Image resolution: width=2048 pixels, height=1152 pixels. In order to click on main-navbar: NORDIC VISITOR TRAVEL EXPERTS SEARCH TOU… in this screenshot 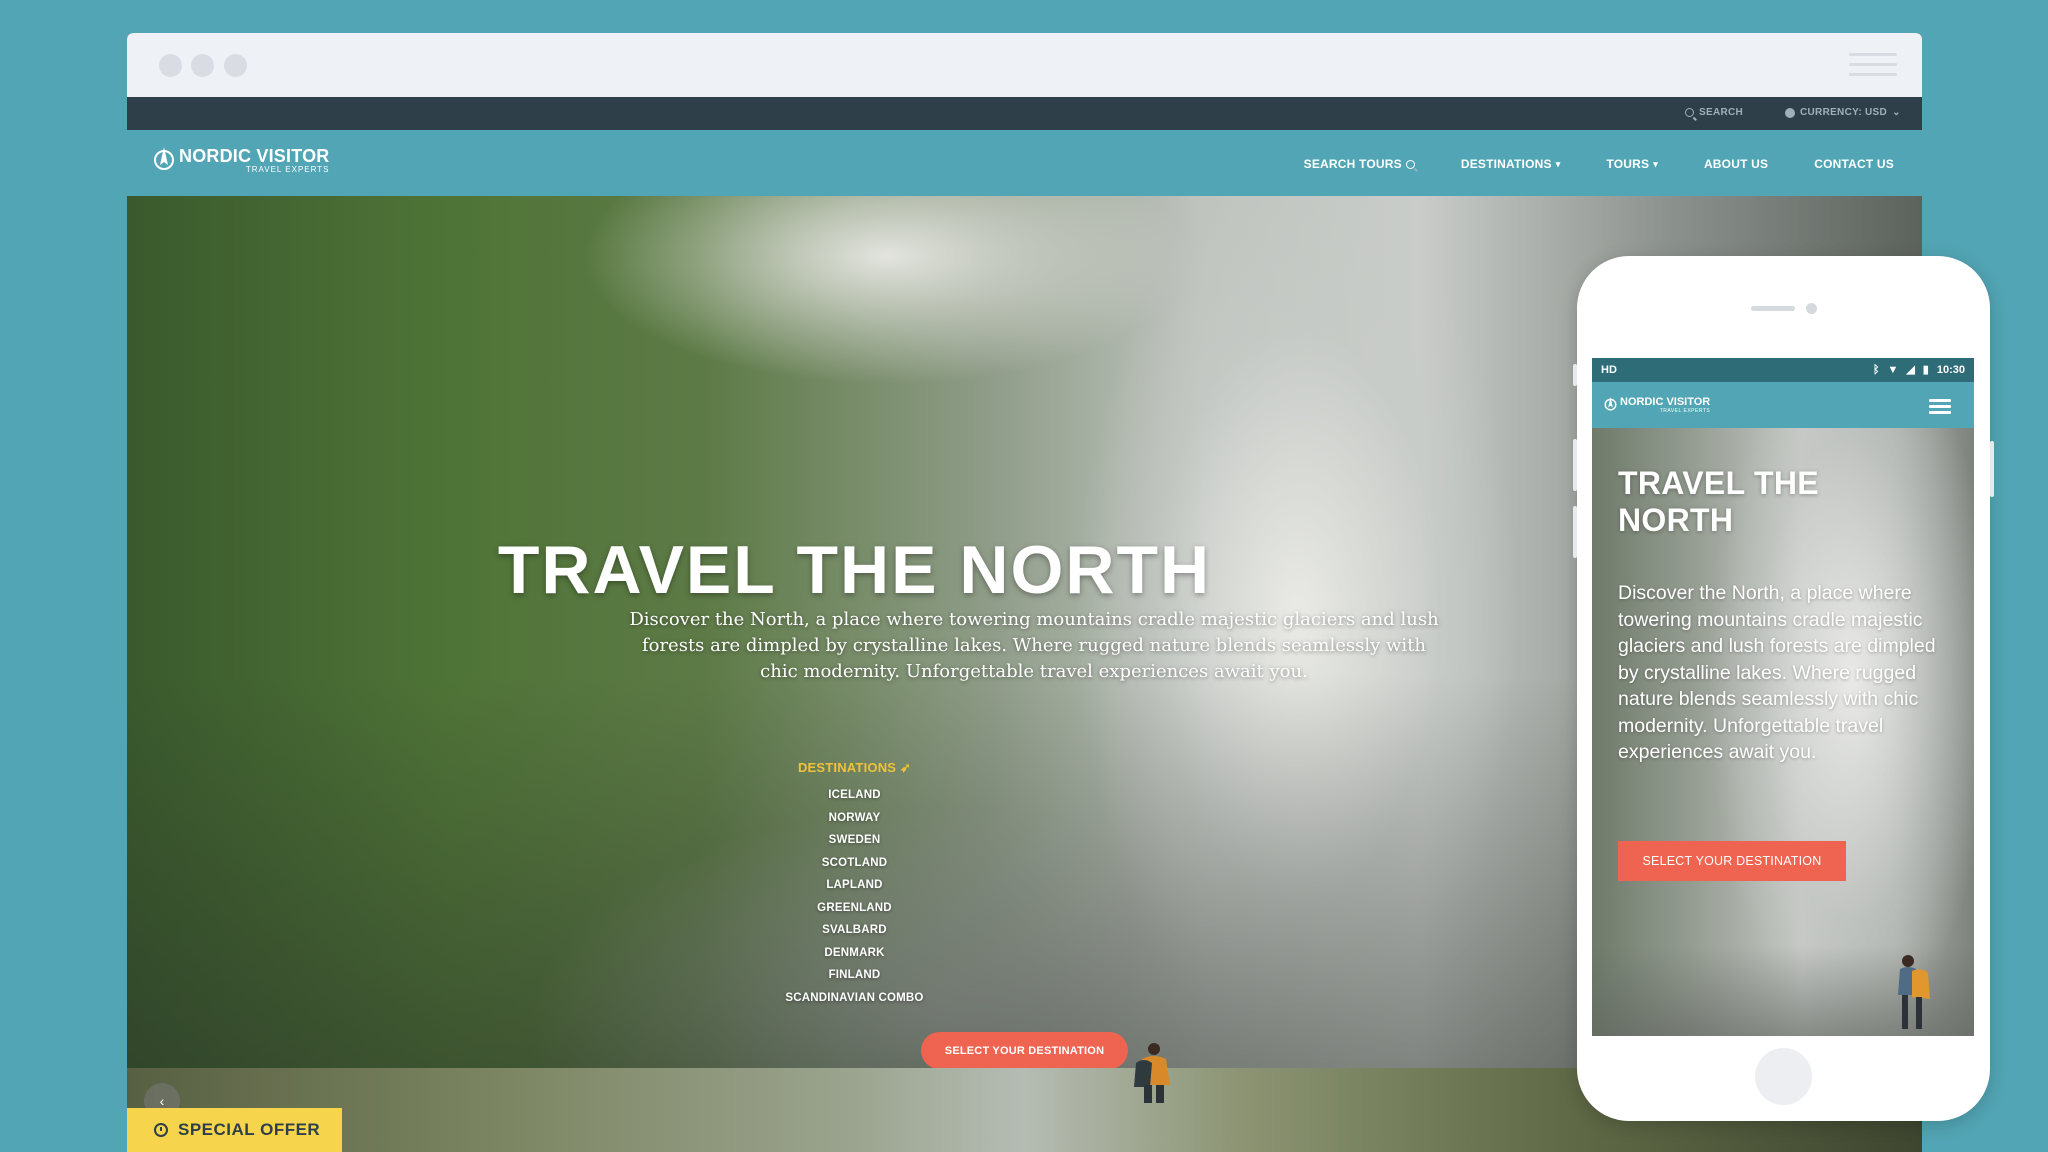, I will do `click(1024, 163)`.